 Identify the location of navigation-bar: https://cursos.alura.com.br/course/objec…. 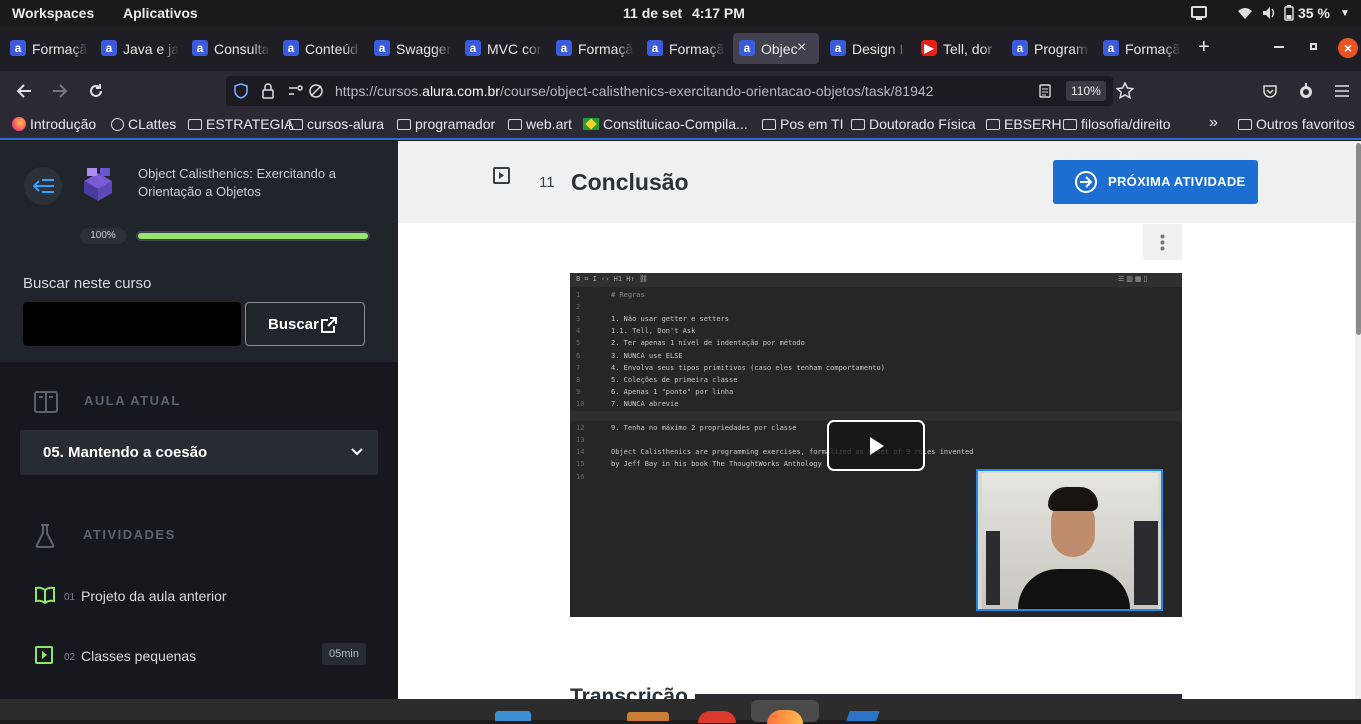
(680, 91).